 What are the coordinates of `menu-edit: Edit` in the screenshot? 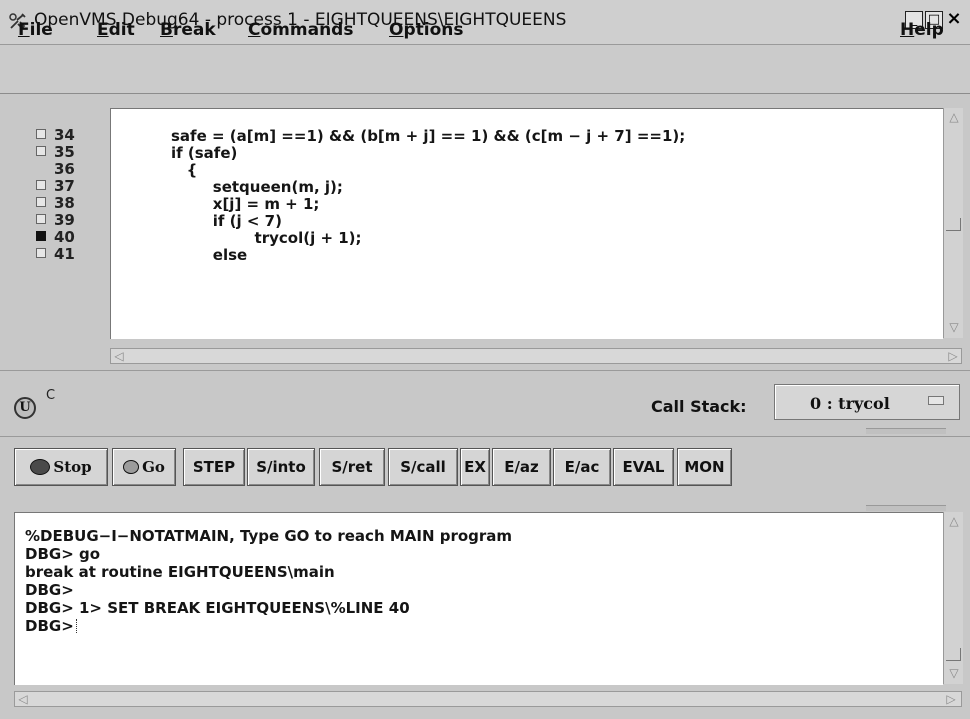 It's located at (116, 30).